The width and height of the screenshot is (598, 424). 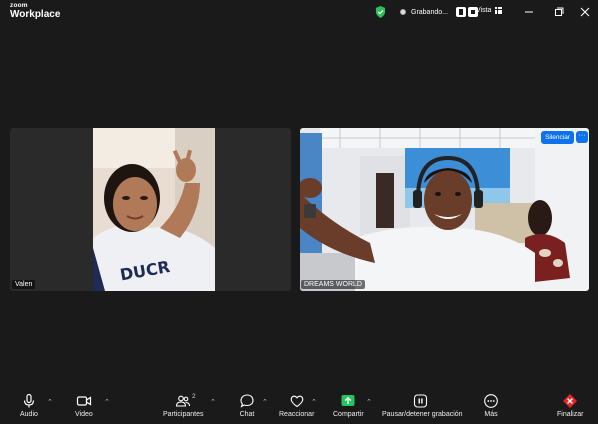 I want to click on more-icon, so click(x=491, y=401).